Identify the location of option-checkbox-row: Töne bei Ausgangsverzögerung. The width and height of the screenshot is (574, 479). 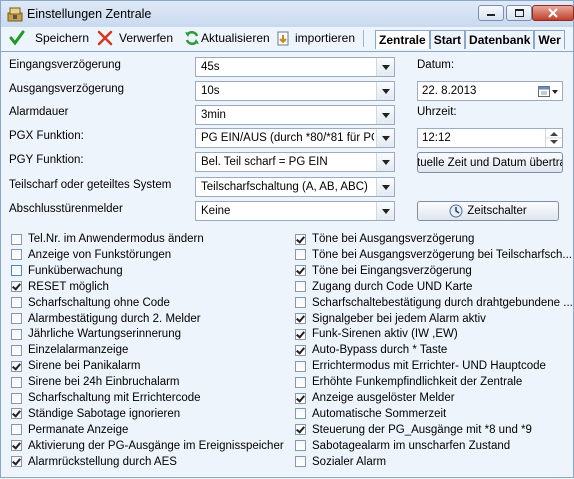
(384, 239).